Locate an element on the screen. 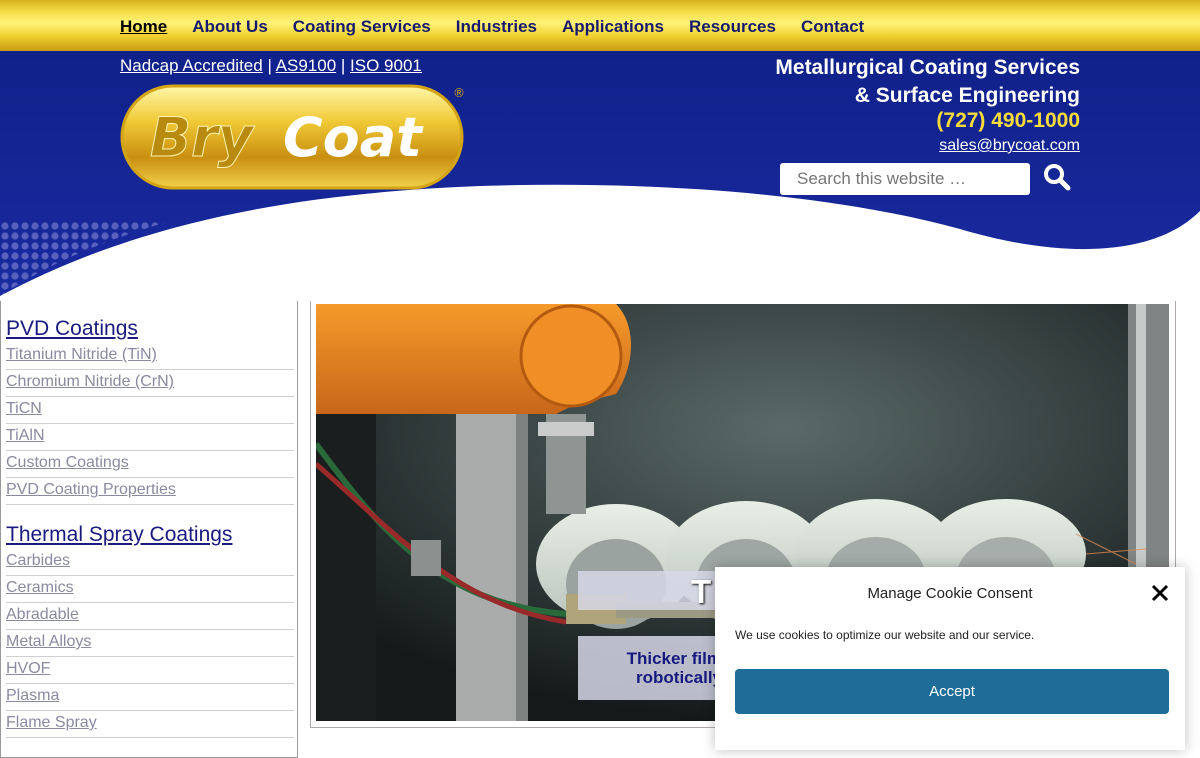 This screenshot has width=1200, height=758. sidebar-item-pvd-properties: PVD Coating Properties is located at coordinates (150, 491).